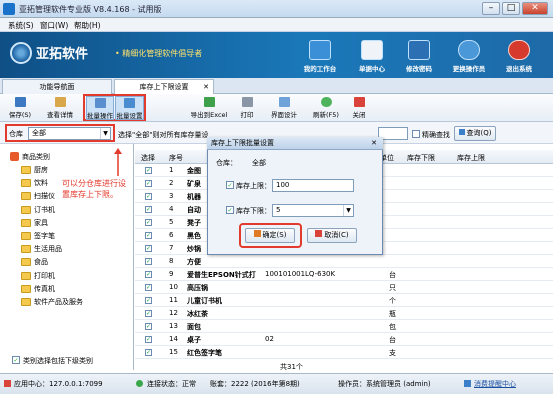 The height and width of the screenshot is (394, 553). What do you see at coordinates (284, 102) in the screenshot?
I see `design-icon` at bounding box center [284, 102].